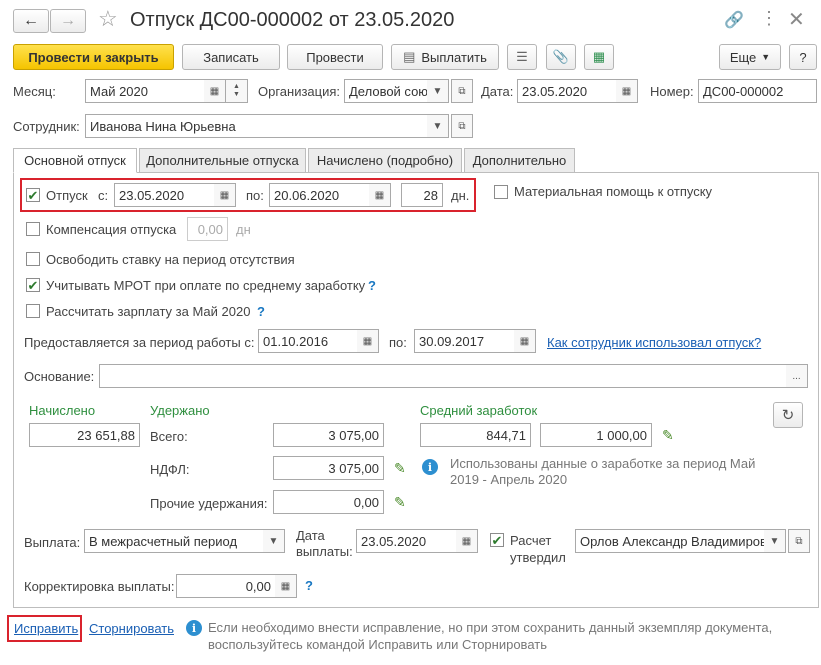  Describe the element at coordinates (422, 195) in the screenshot. I see `vacation-days-field: 28` at that location.